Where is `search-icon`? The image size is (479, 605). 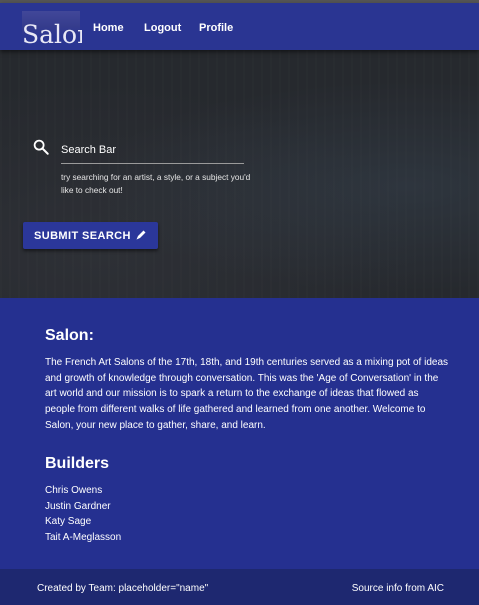
search-icon is located at coordinates (41, 147).